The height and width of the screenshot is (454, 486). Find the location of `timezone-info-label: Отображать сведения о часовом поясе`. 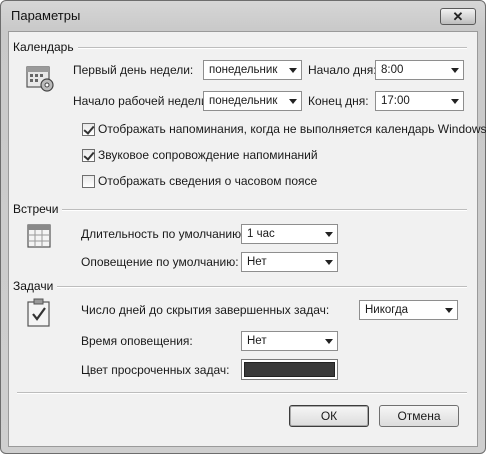

timezone-info-label: Отображать сведения о часовом поясе is located at coordinates (207, 181).